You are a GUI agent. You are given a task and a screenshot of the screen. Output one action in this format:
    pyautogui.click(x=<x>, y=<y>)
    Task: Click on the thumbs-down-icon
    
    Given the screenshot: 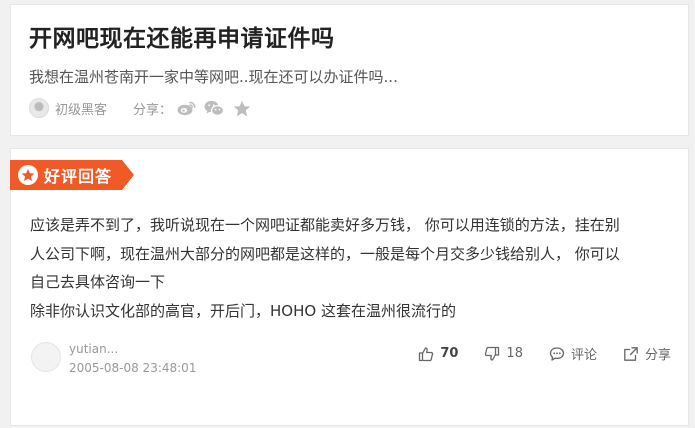 What is the action you would take?
    pyautogui.click(x=492, y=353)
    